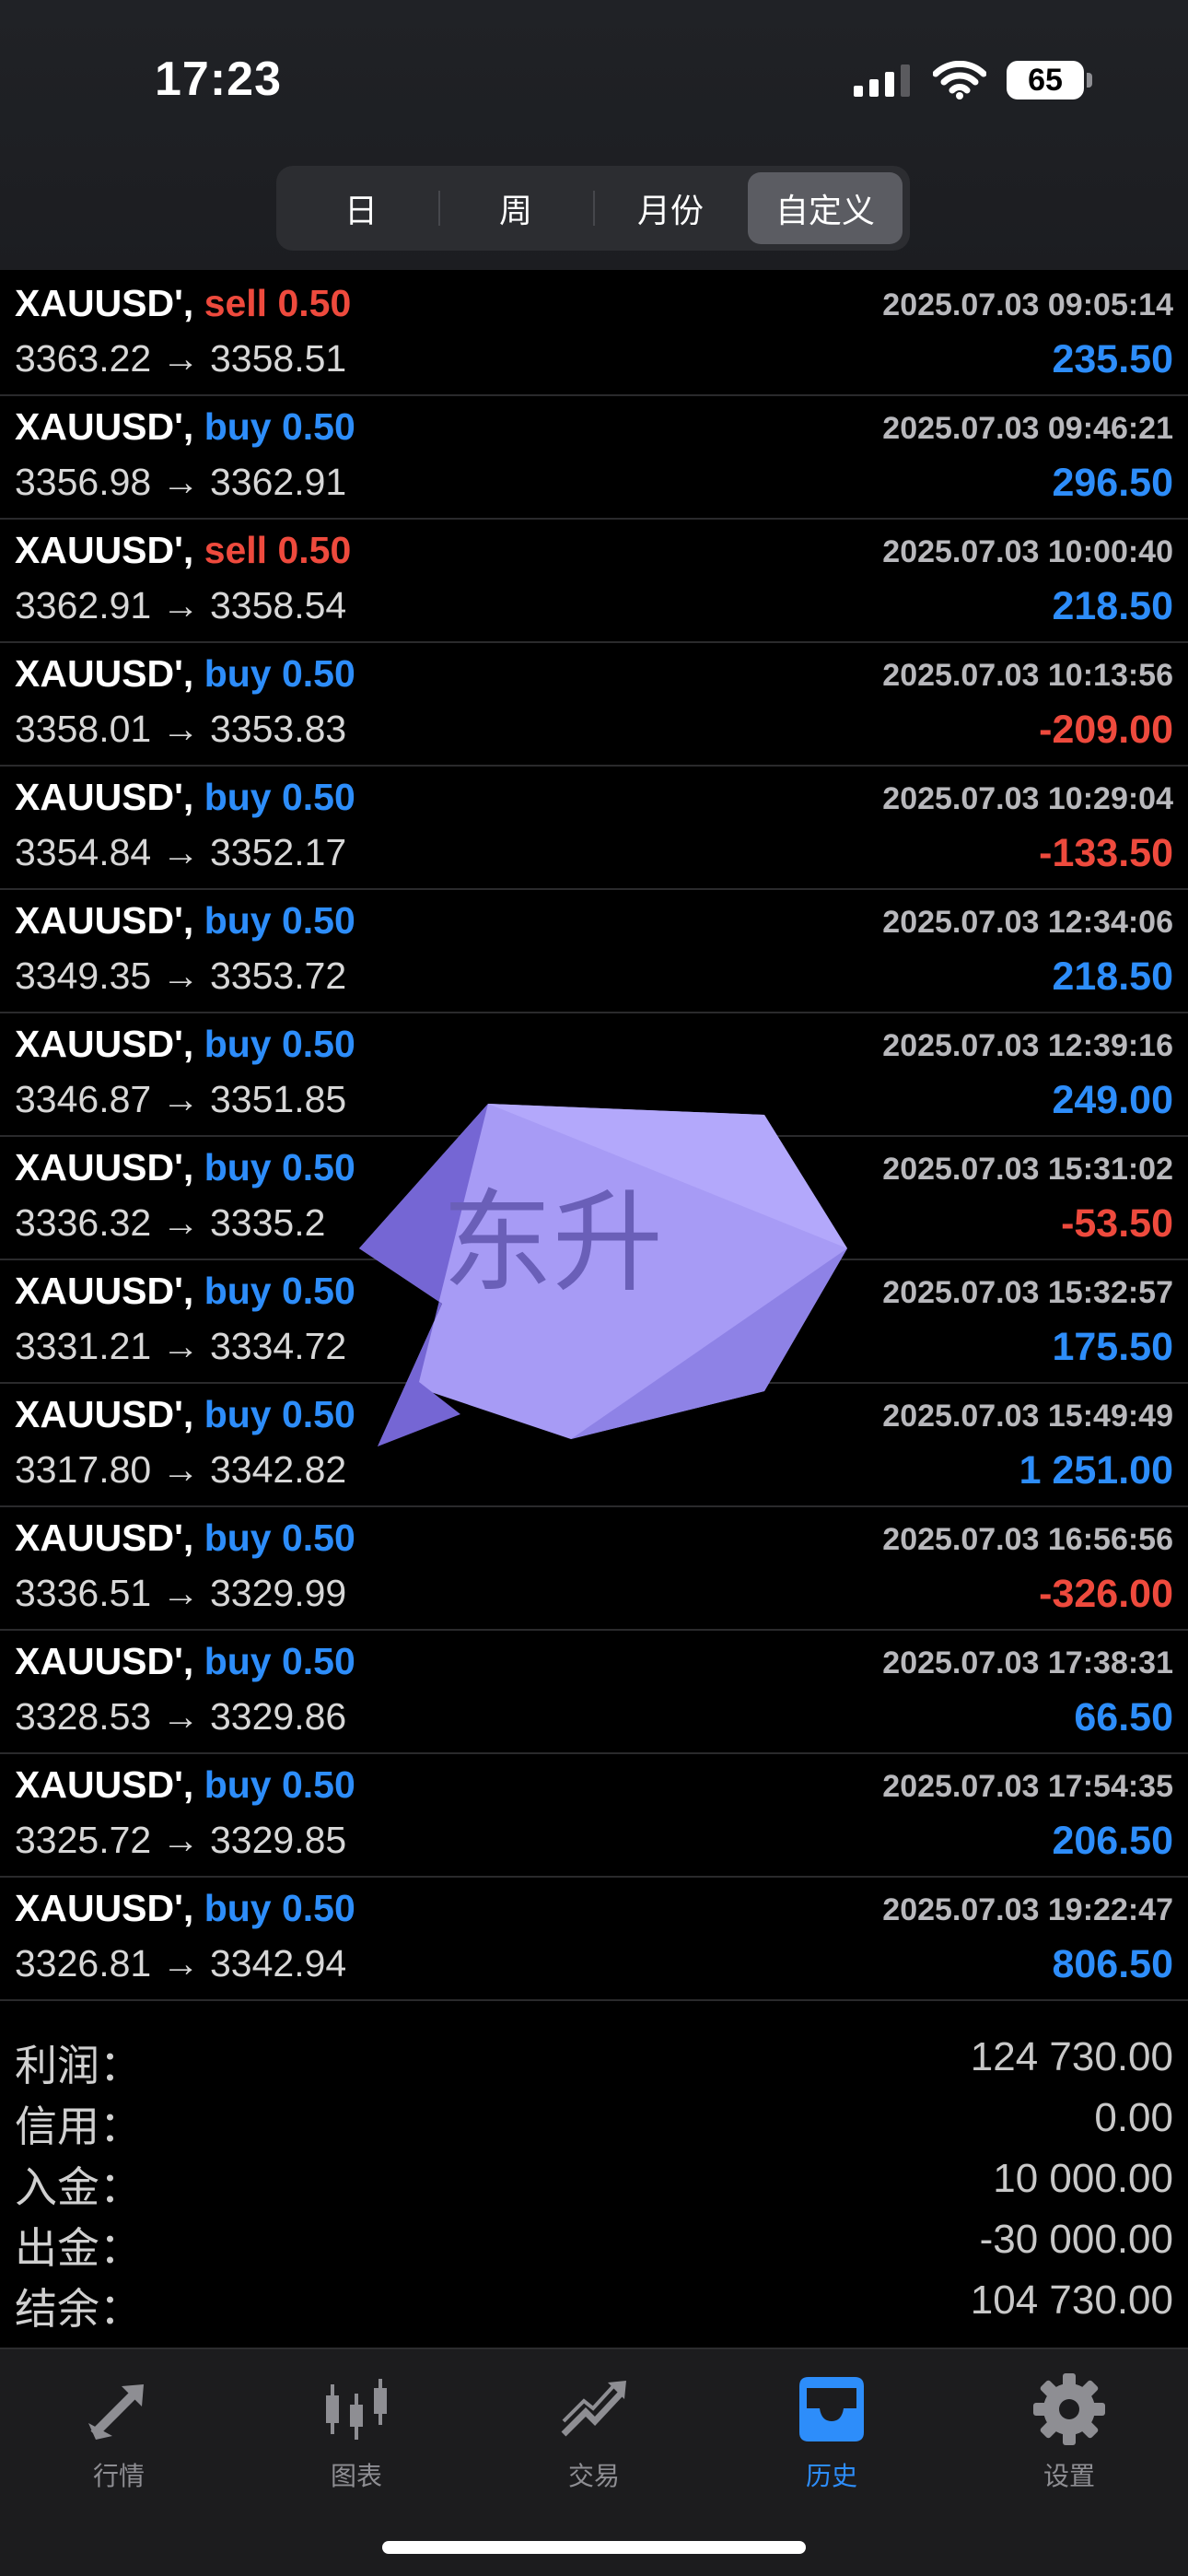 This screenshot has height=2576, width=1188. I want to click on trade-icon, so click(593, 2409).